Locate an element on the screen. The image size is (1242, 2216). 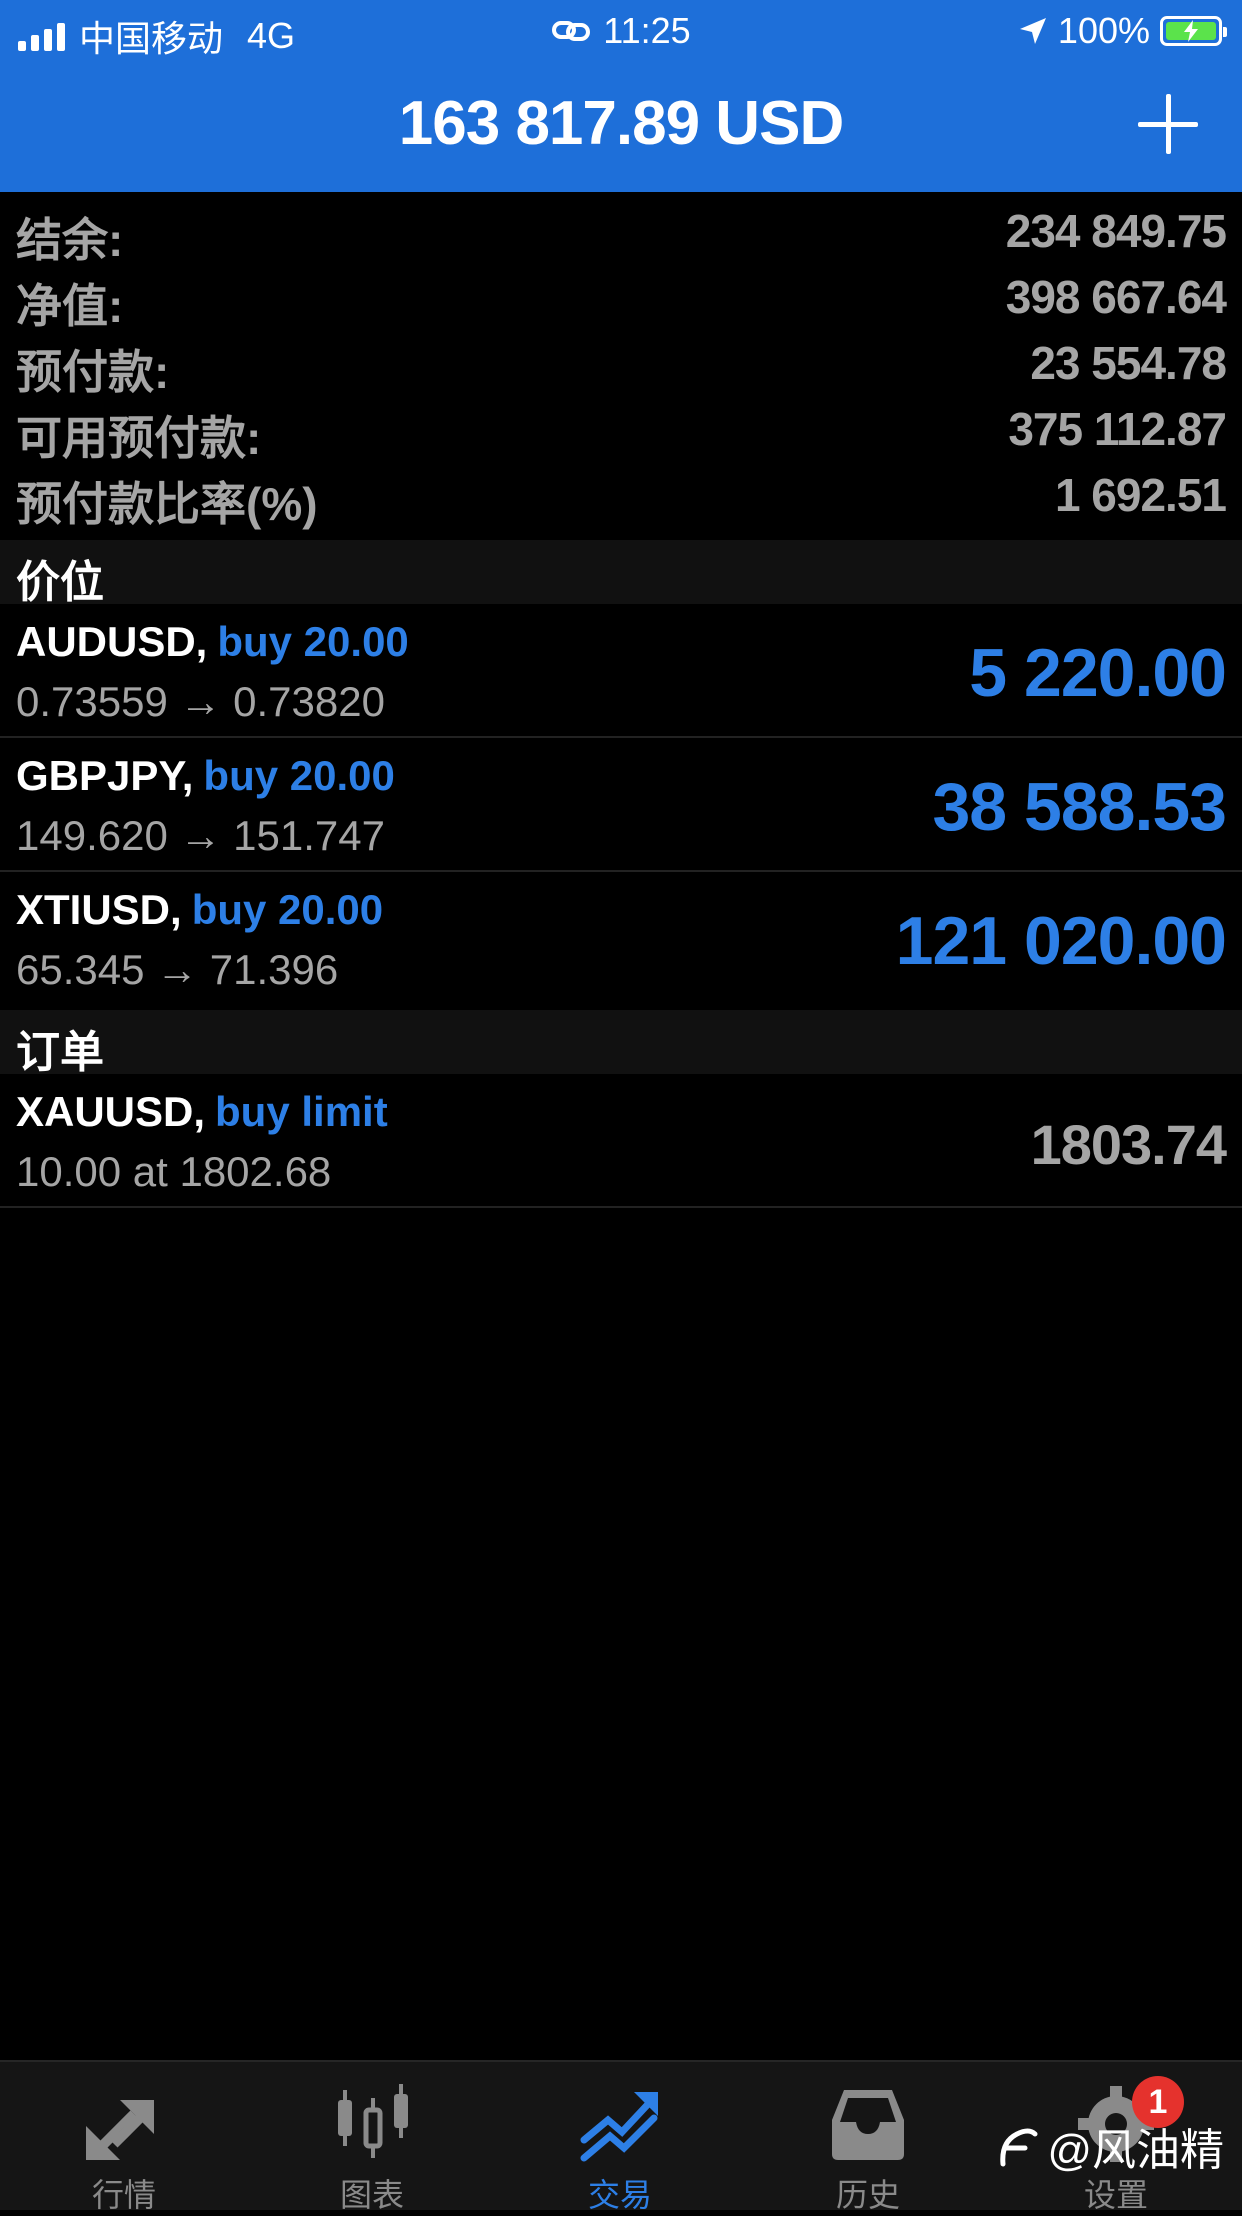
summary-row-margin-level: 预付款比率(%) 1 692.51 is located at coordinates (621, 497).